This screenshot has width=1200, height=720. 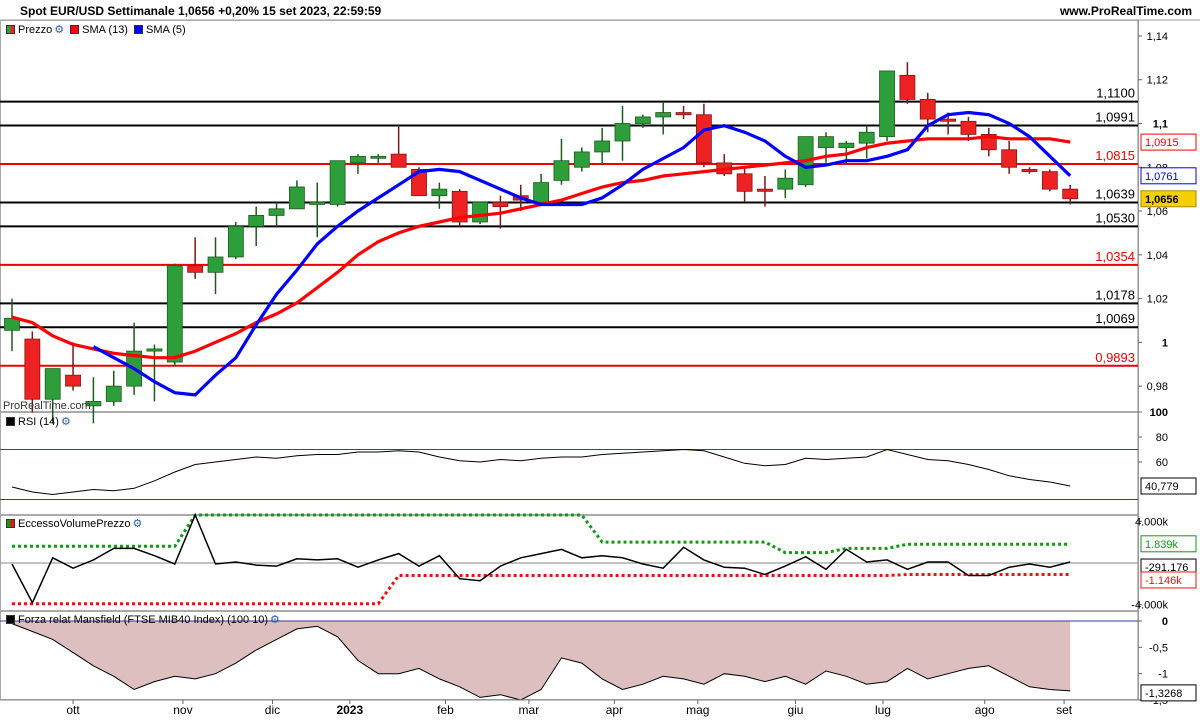 I want to click on level-label: 1,0354, so click(x=1115, y=256).